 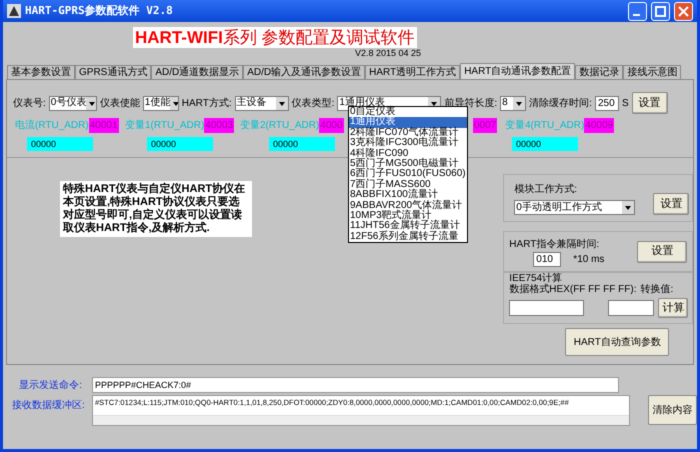 I want to click on close-icon, so click(x=683, y=11).